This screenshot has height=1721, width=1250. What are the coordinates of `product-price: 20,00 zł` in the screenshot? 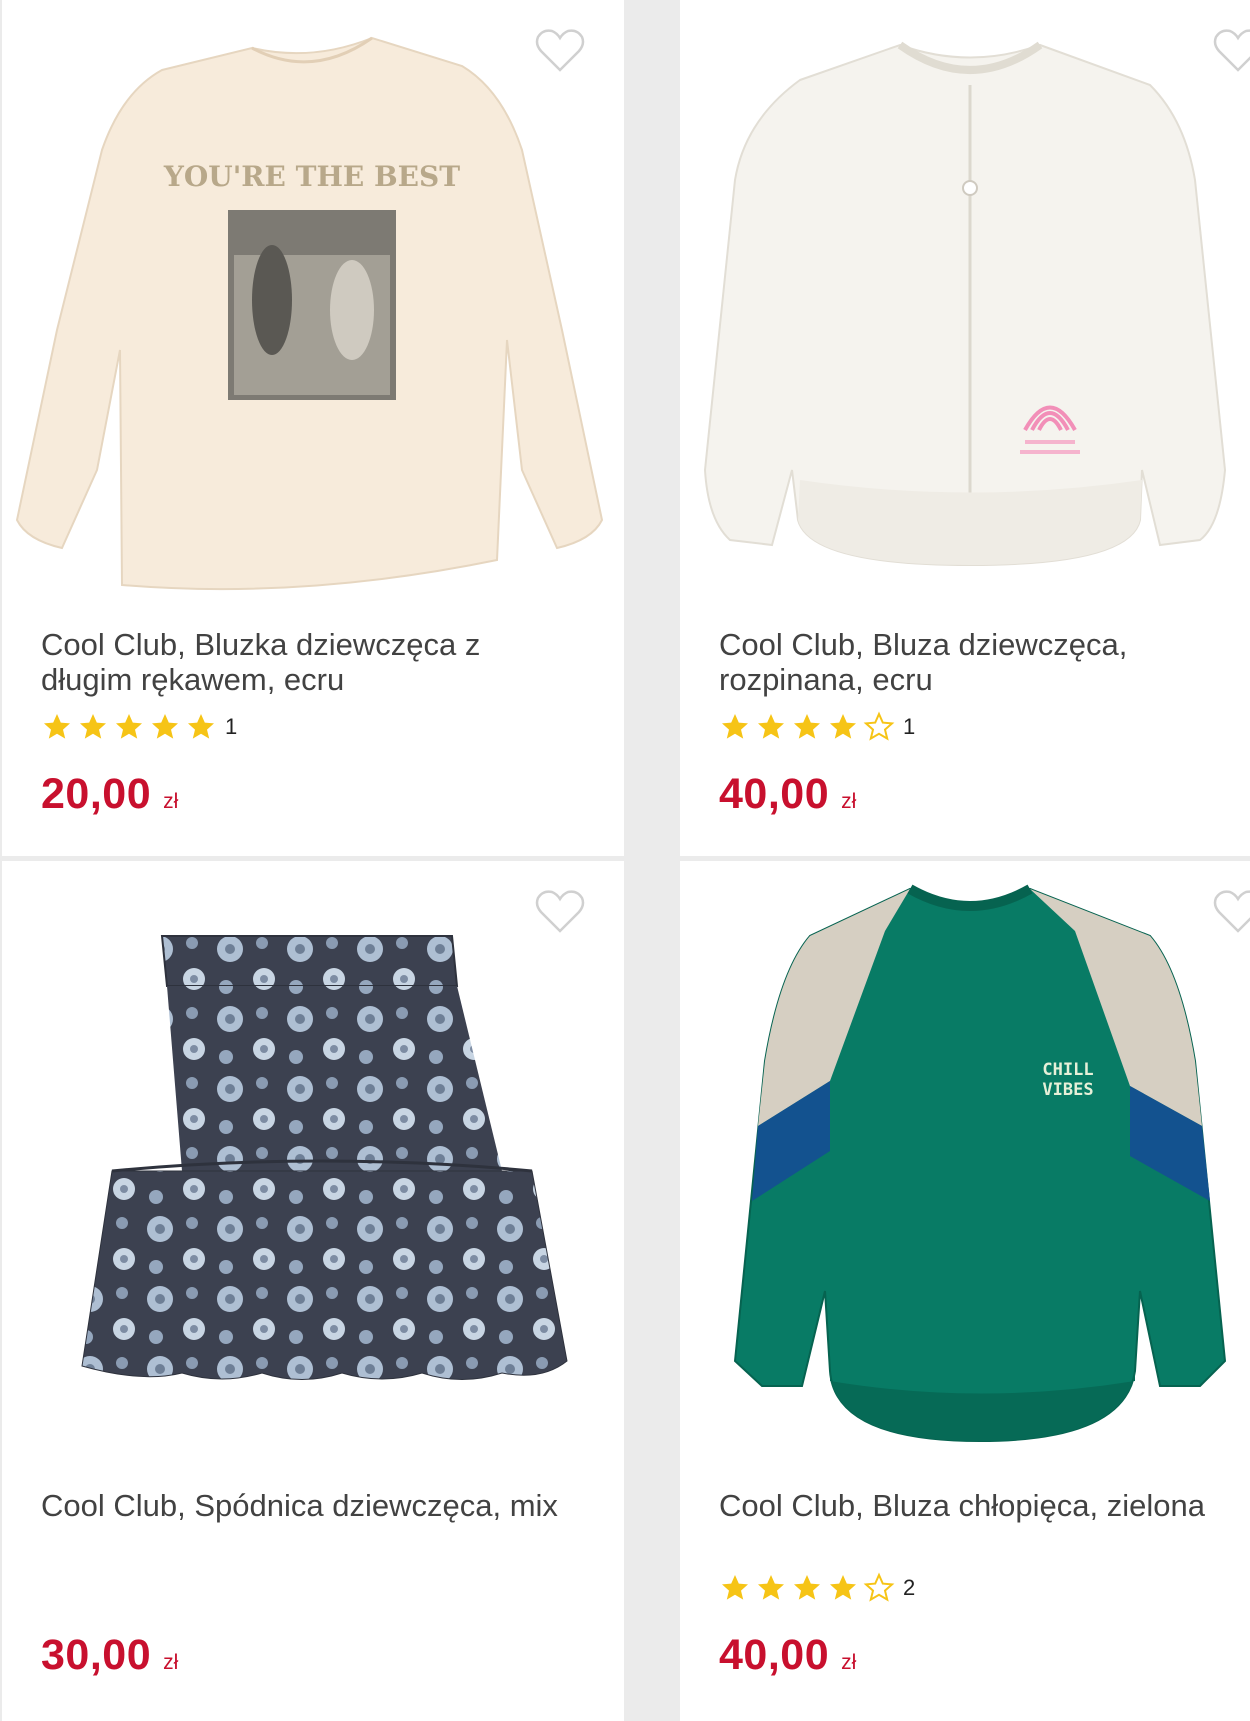 It's located at (109, 794).